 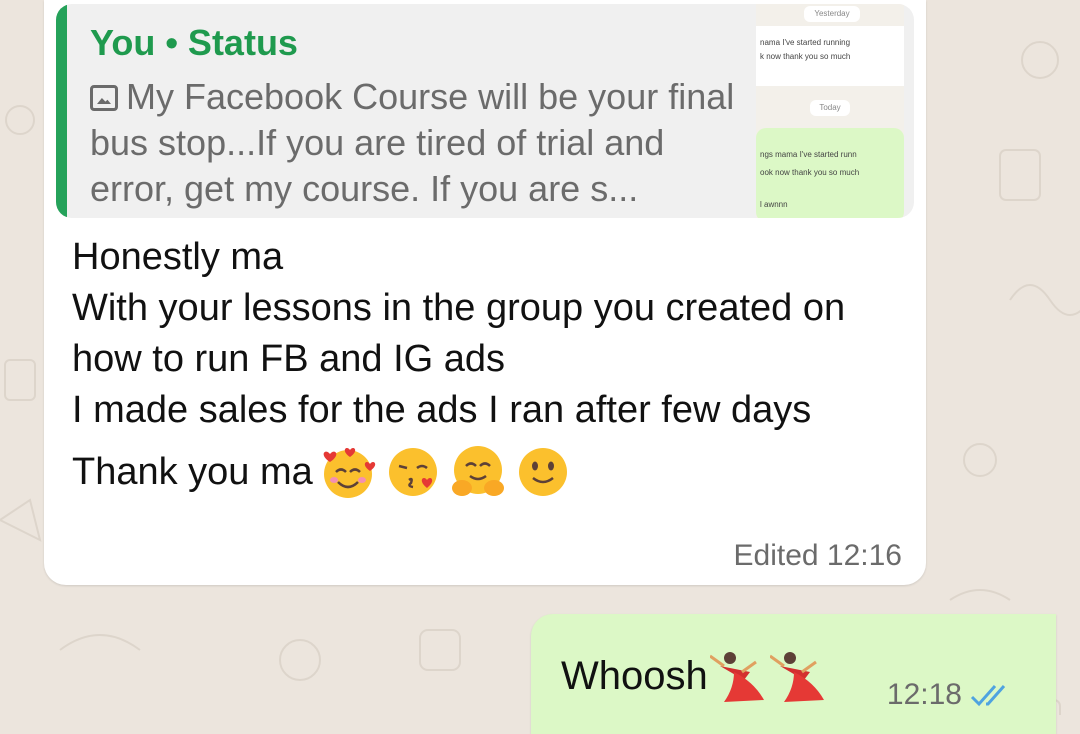 What do you see at coordinates (810, 172) in the screenshot?
I see `thumb-line: ook now thank you so much` at bounding box center [810, 172].